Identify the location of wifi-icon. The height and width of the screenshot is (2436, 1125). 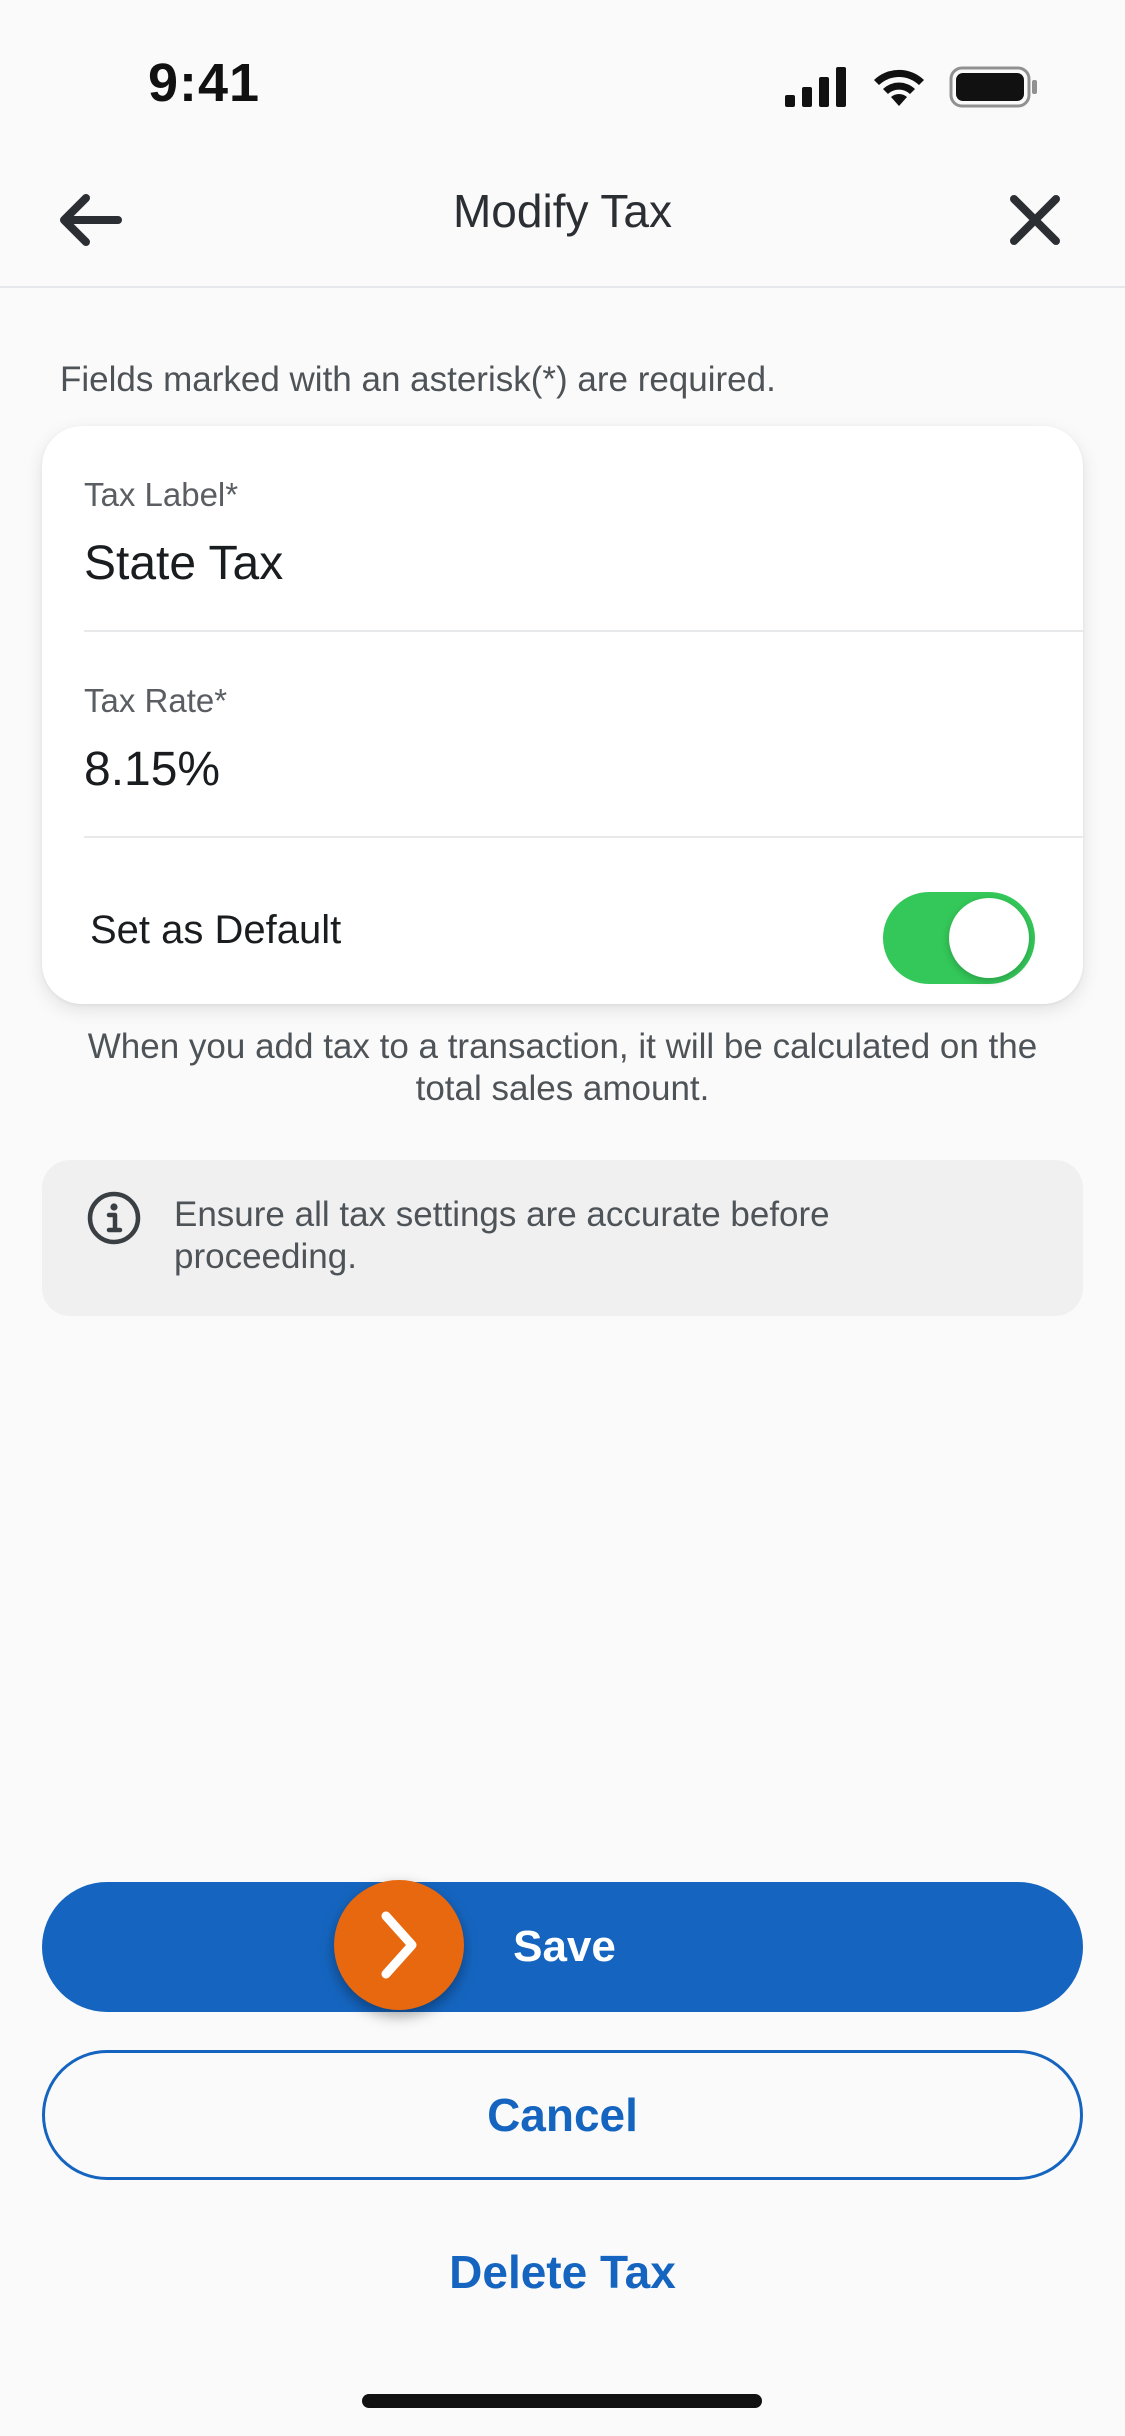
(899, 87).